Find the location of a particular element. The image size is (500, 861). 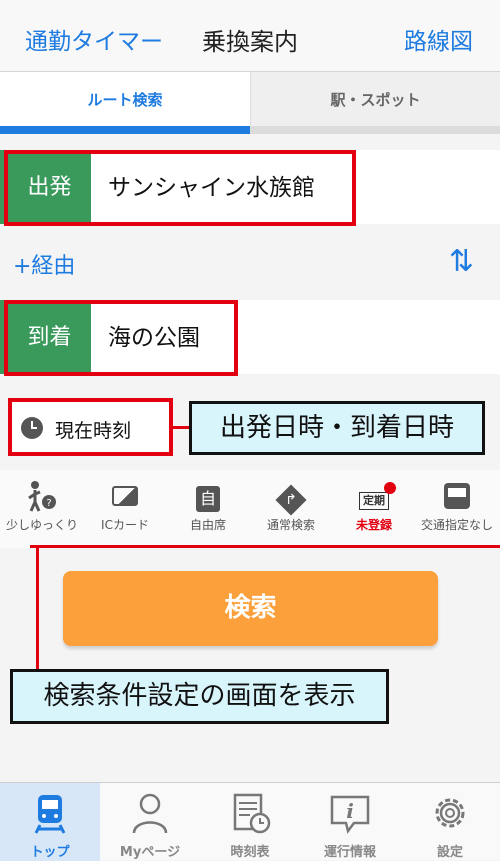

timetable-icon is located at coordinates (250, 813).